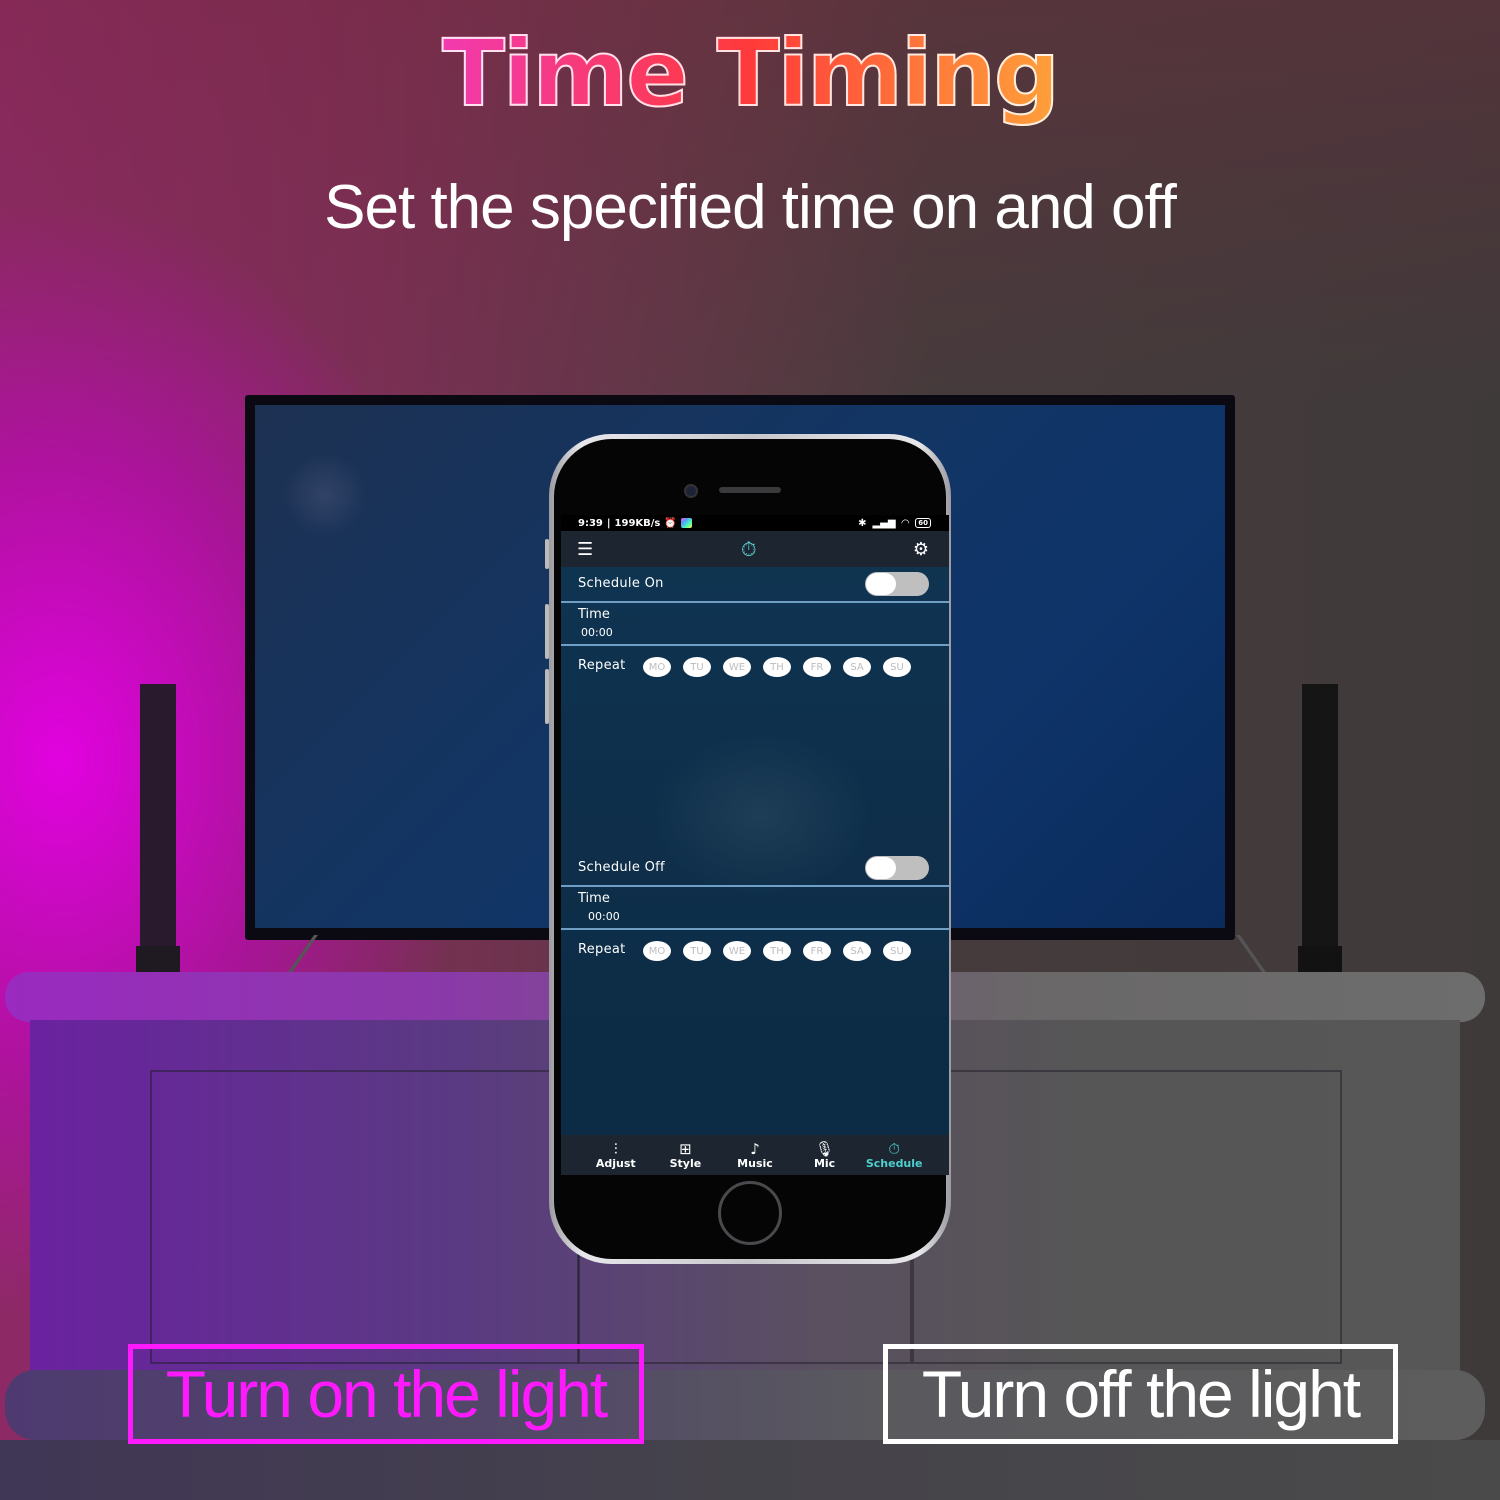 Image resolution: width=1500 pixels, height=1500 pixels. I want to click on schedule-off-time-row: Time 00:00, so click(755, 907).